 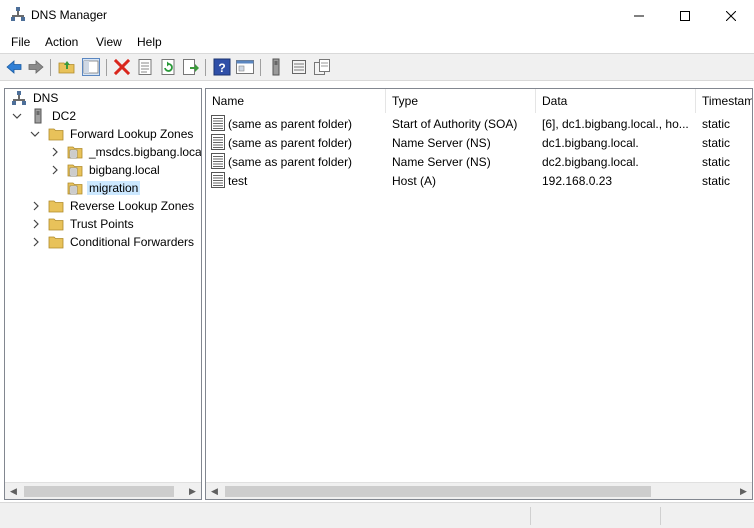 I want to click on tree-item-bigbang-local-zone: bigbang.local, so click(x=114, y=170).